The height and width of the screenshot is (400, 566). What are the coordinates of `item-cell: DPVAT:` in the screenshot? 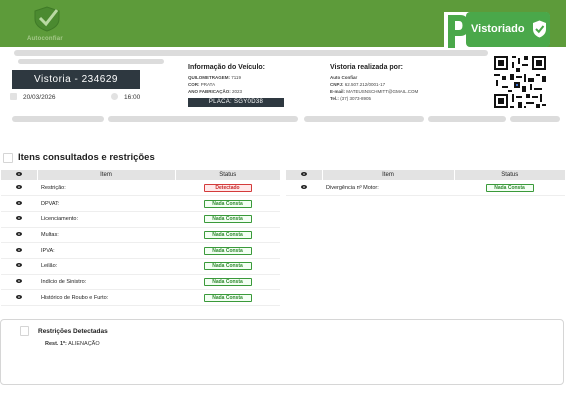 It's located at (106, 203).